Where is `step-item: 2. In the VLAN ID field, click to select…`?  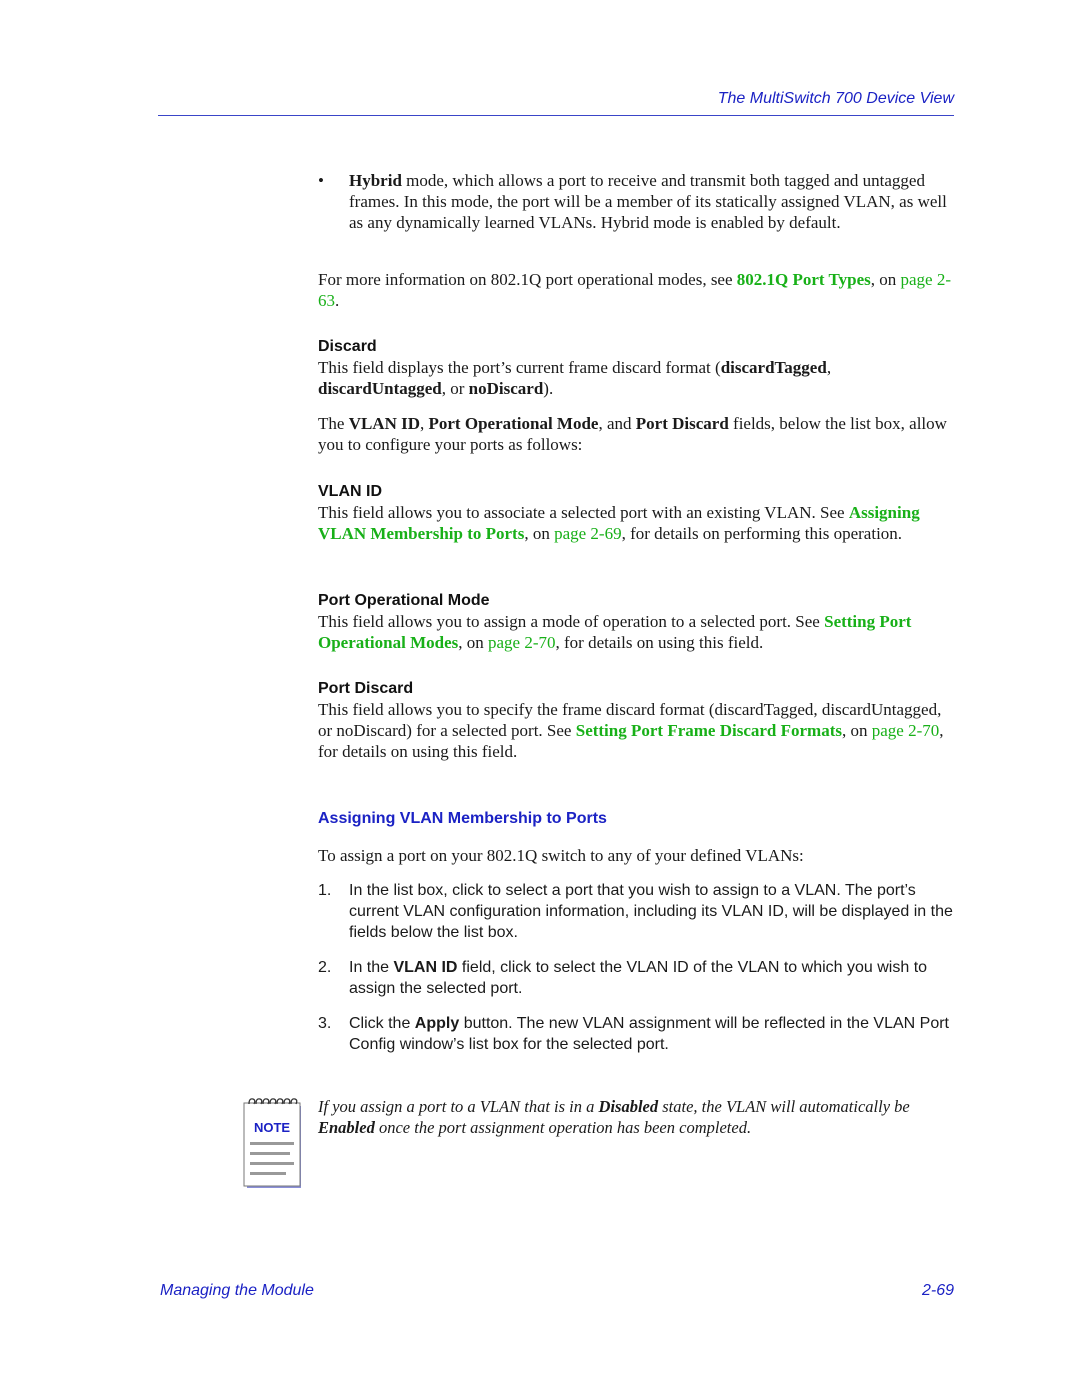 step-item: 2. In the VLAN ID field, click to select… is located at coordinates (638, 978).